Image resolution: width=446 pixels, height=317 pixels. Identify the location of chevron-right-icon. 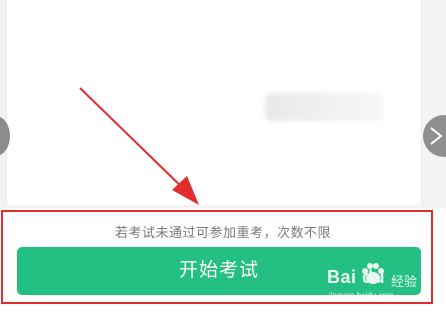
(436, 136).